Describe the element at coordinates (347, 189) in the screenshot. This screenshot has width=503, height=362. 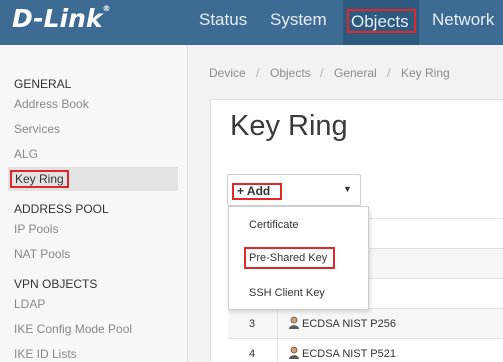
I see `caret-down-icon: ▼` at that location.